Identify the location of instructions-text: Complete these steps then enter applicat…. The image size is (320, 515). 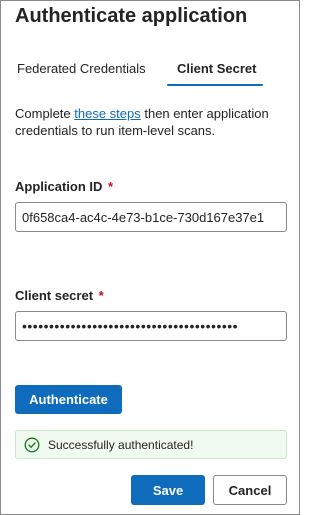
(151, 122).